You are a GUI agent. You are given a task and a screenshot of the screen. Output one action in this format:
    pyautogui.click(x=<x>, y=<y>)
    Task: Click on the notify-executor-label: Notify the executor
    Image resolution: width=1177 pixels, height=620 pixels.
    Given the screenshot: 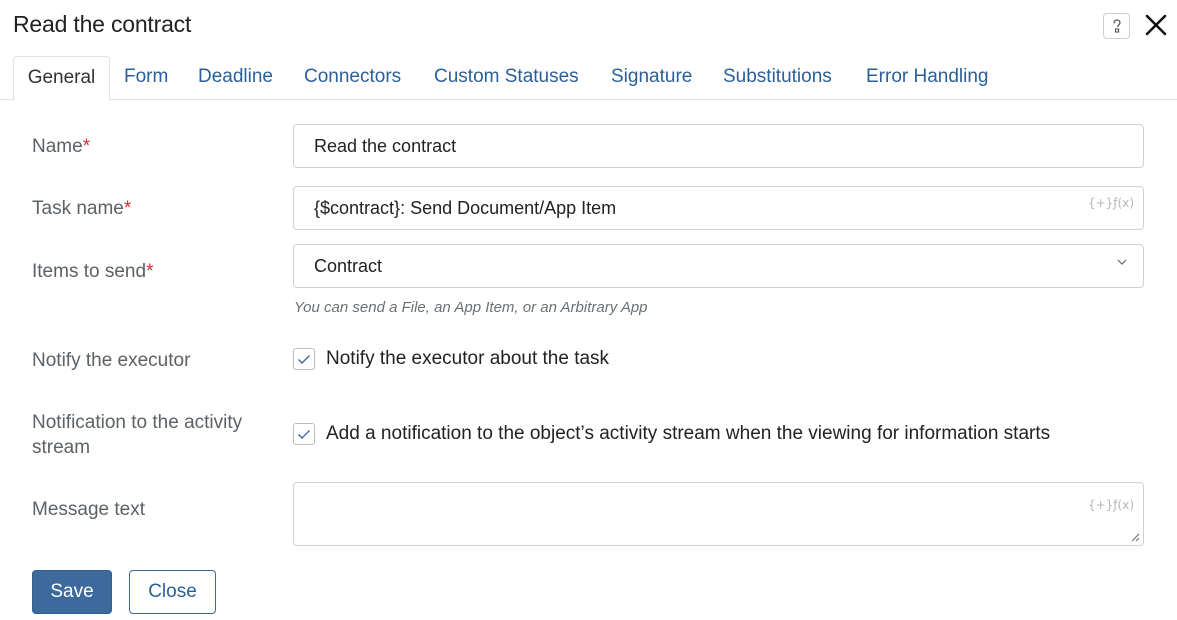 What is the action you would take?
    pyautogui.click(x=111, y=360)
    